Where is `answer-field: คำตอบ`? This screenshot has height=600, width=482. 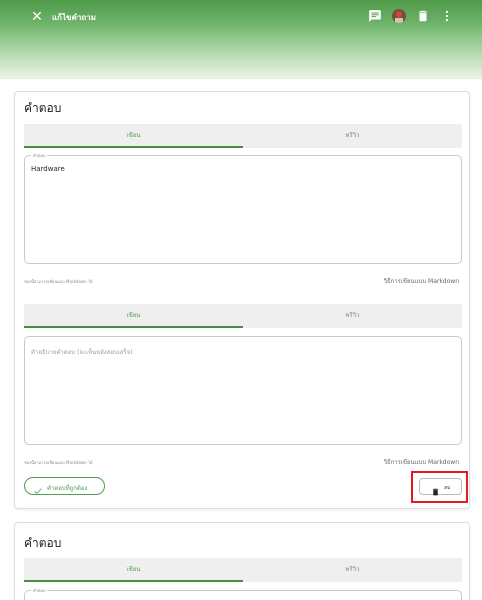
answer-field: คำตอบ is located at coordinates (243, 593).